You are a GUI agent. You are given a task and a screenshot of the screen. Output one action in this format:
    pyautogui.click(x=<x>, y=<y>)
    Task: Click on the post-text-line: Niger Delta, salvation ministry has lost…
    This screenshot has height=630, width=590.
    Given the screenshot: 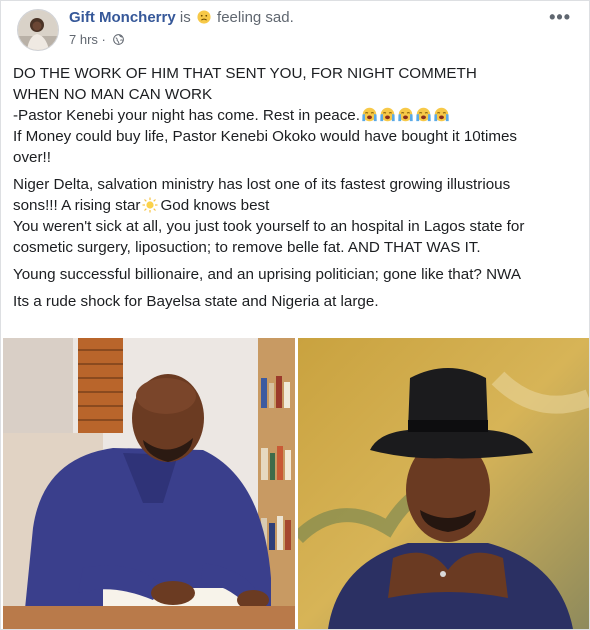 What is the action you would take?
    pyautogui.click(x=262, y=184)
    